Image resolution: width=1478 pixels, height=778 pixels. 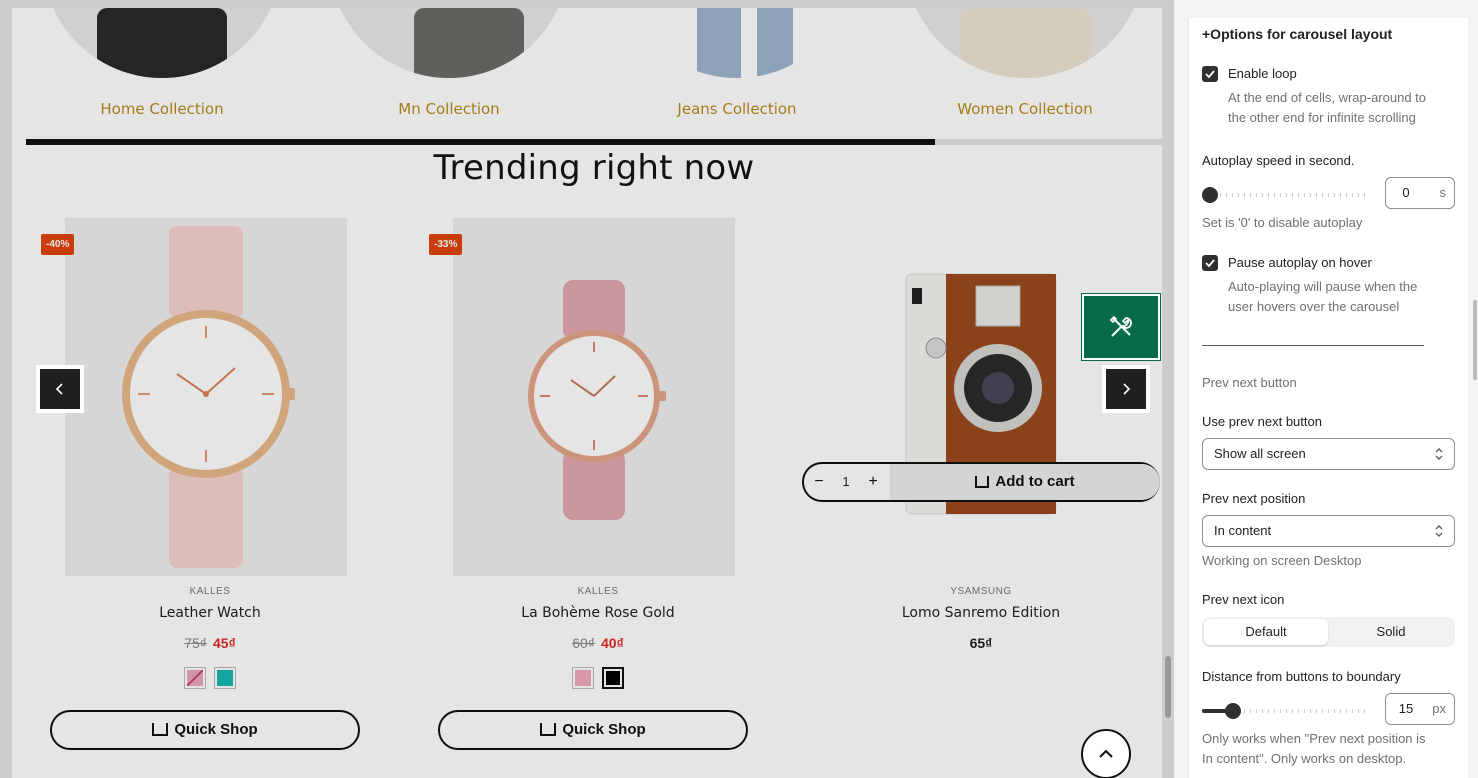 What do you see at coordinates (446, 244) in the screenshot?
I see `discount-badge: -33%` at bounding box center [446, 244].